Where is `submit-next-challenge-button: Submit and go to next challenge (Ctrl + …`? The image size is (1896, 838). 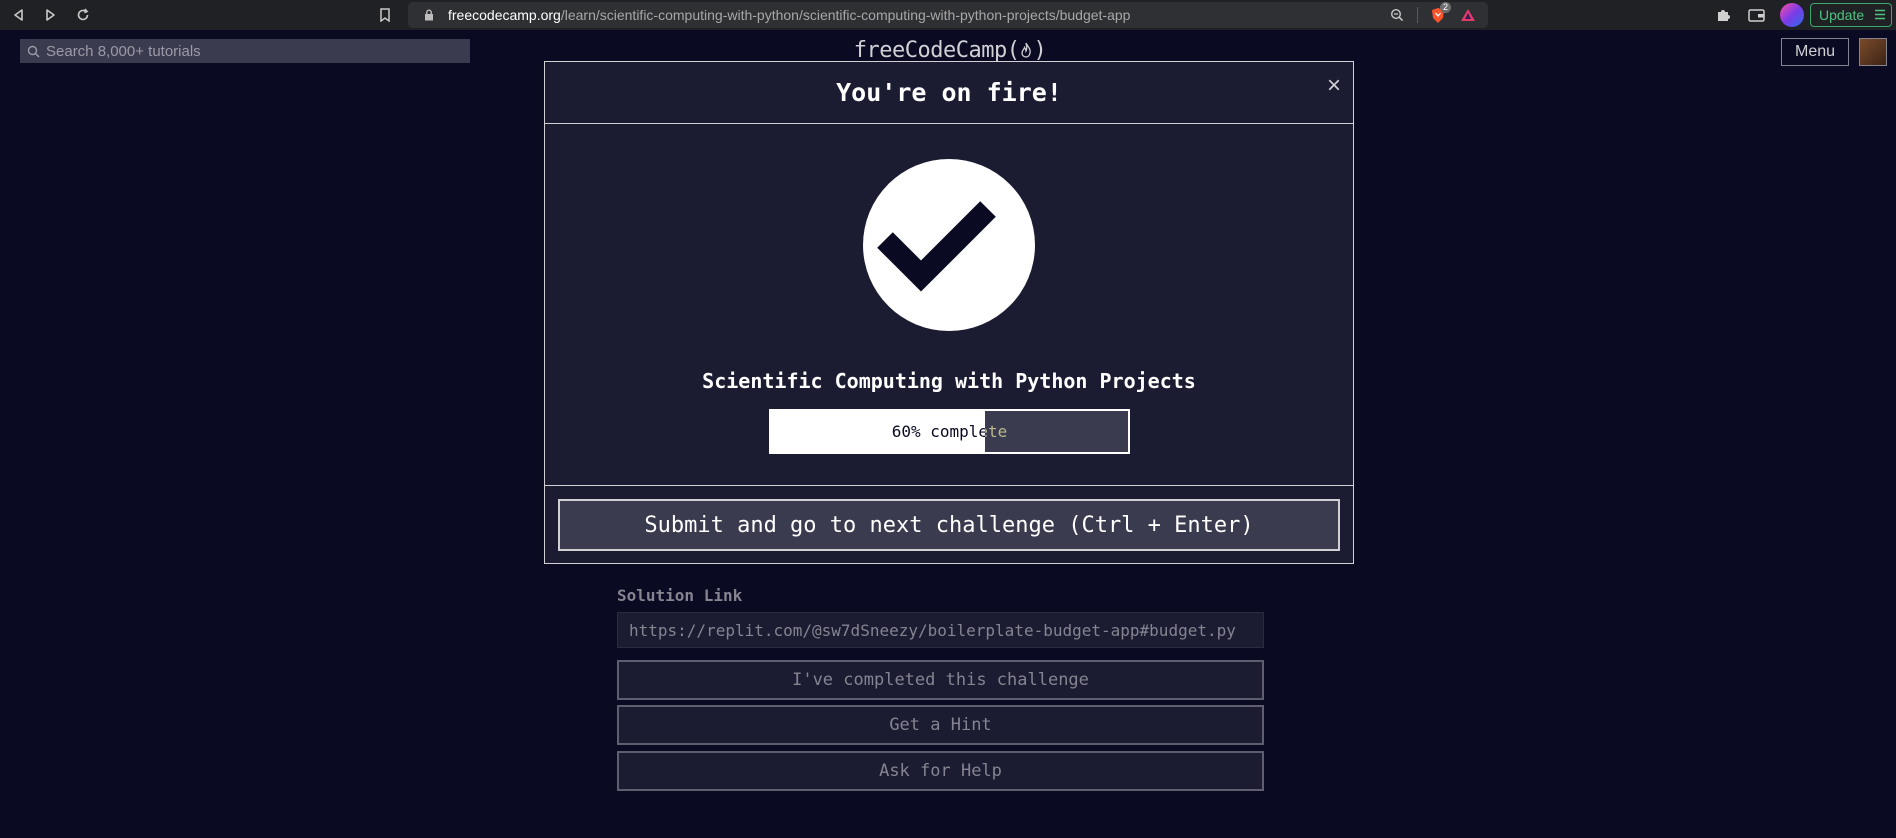 submit-next-challenge-button: Submit and go to next challenge (Ctrl + … is located at coordinates (949, 525).